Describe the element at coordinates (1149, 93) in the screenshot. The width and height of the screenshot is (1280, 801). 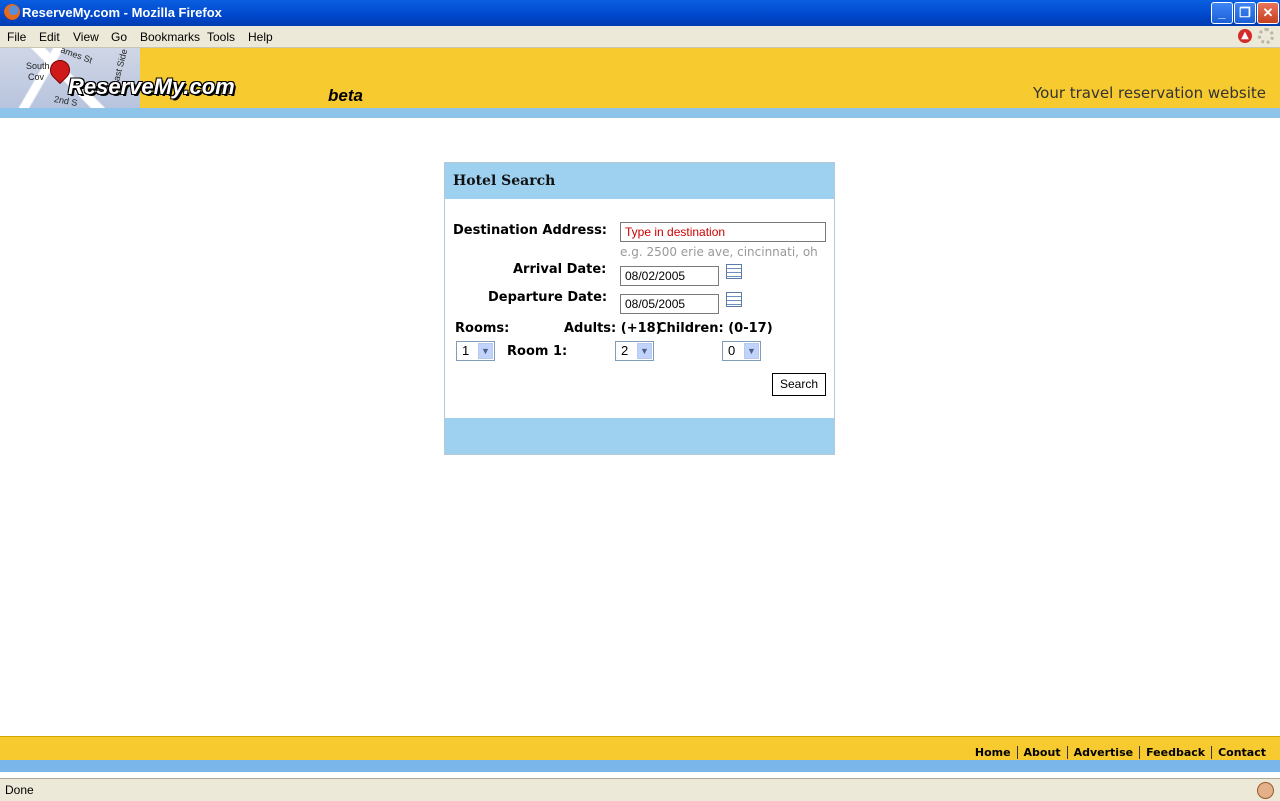
I see `site-tagline: Your travel reservation website` at that location.